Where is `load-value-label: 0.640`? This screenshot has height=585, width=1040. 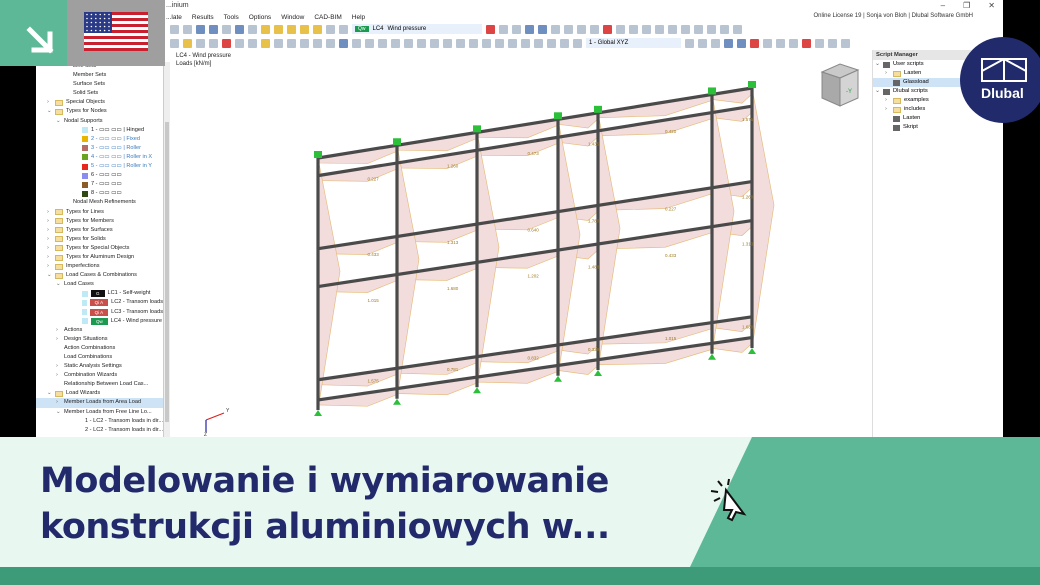
load-value-label: 0.640 is located at coordinates (534, 230).